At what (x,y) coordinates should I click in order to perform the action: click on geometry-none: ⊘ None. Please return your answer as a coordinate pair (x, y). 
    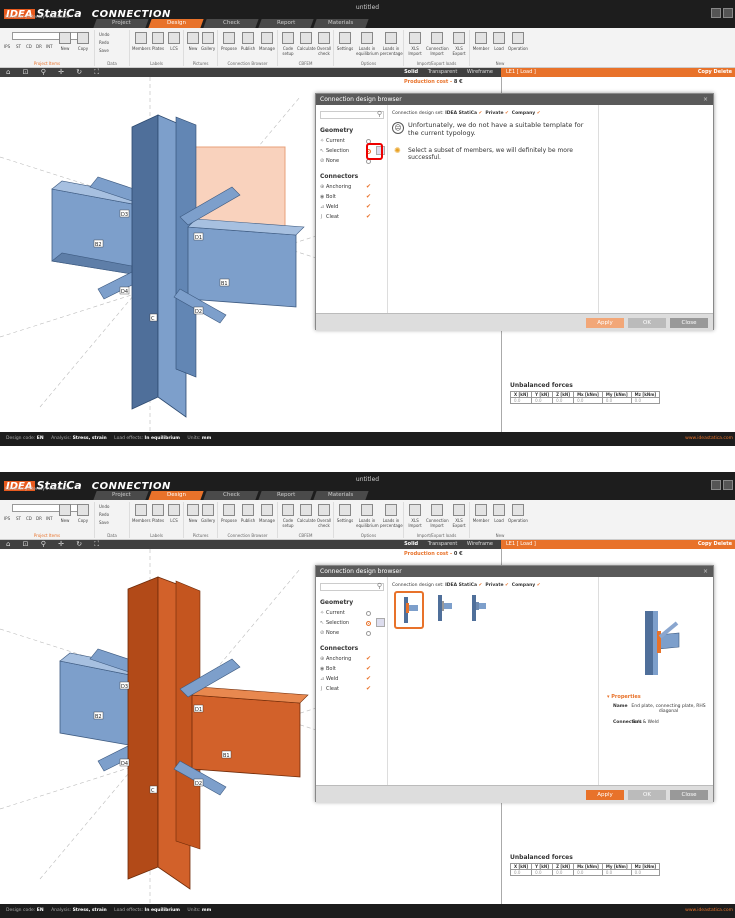
    Looking at the image, I should click on (352, 634).